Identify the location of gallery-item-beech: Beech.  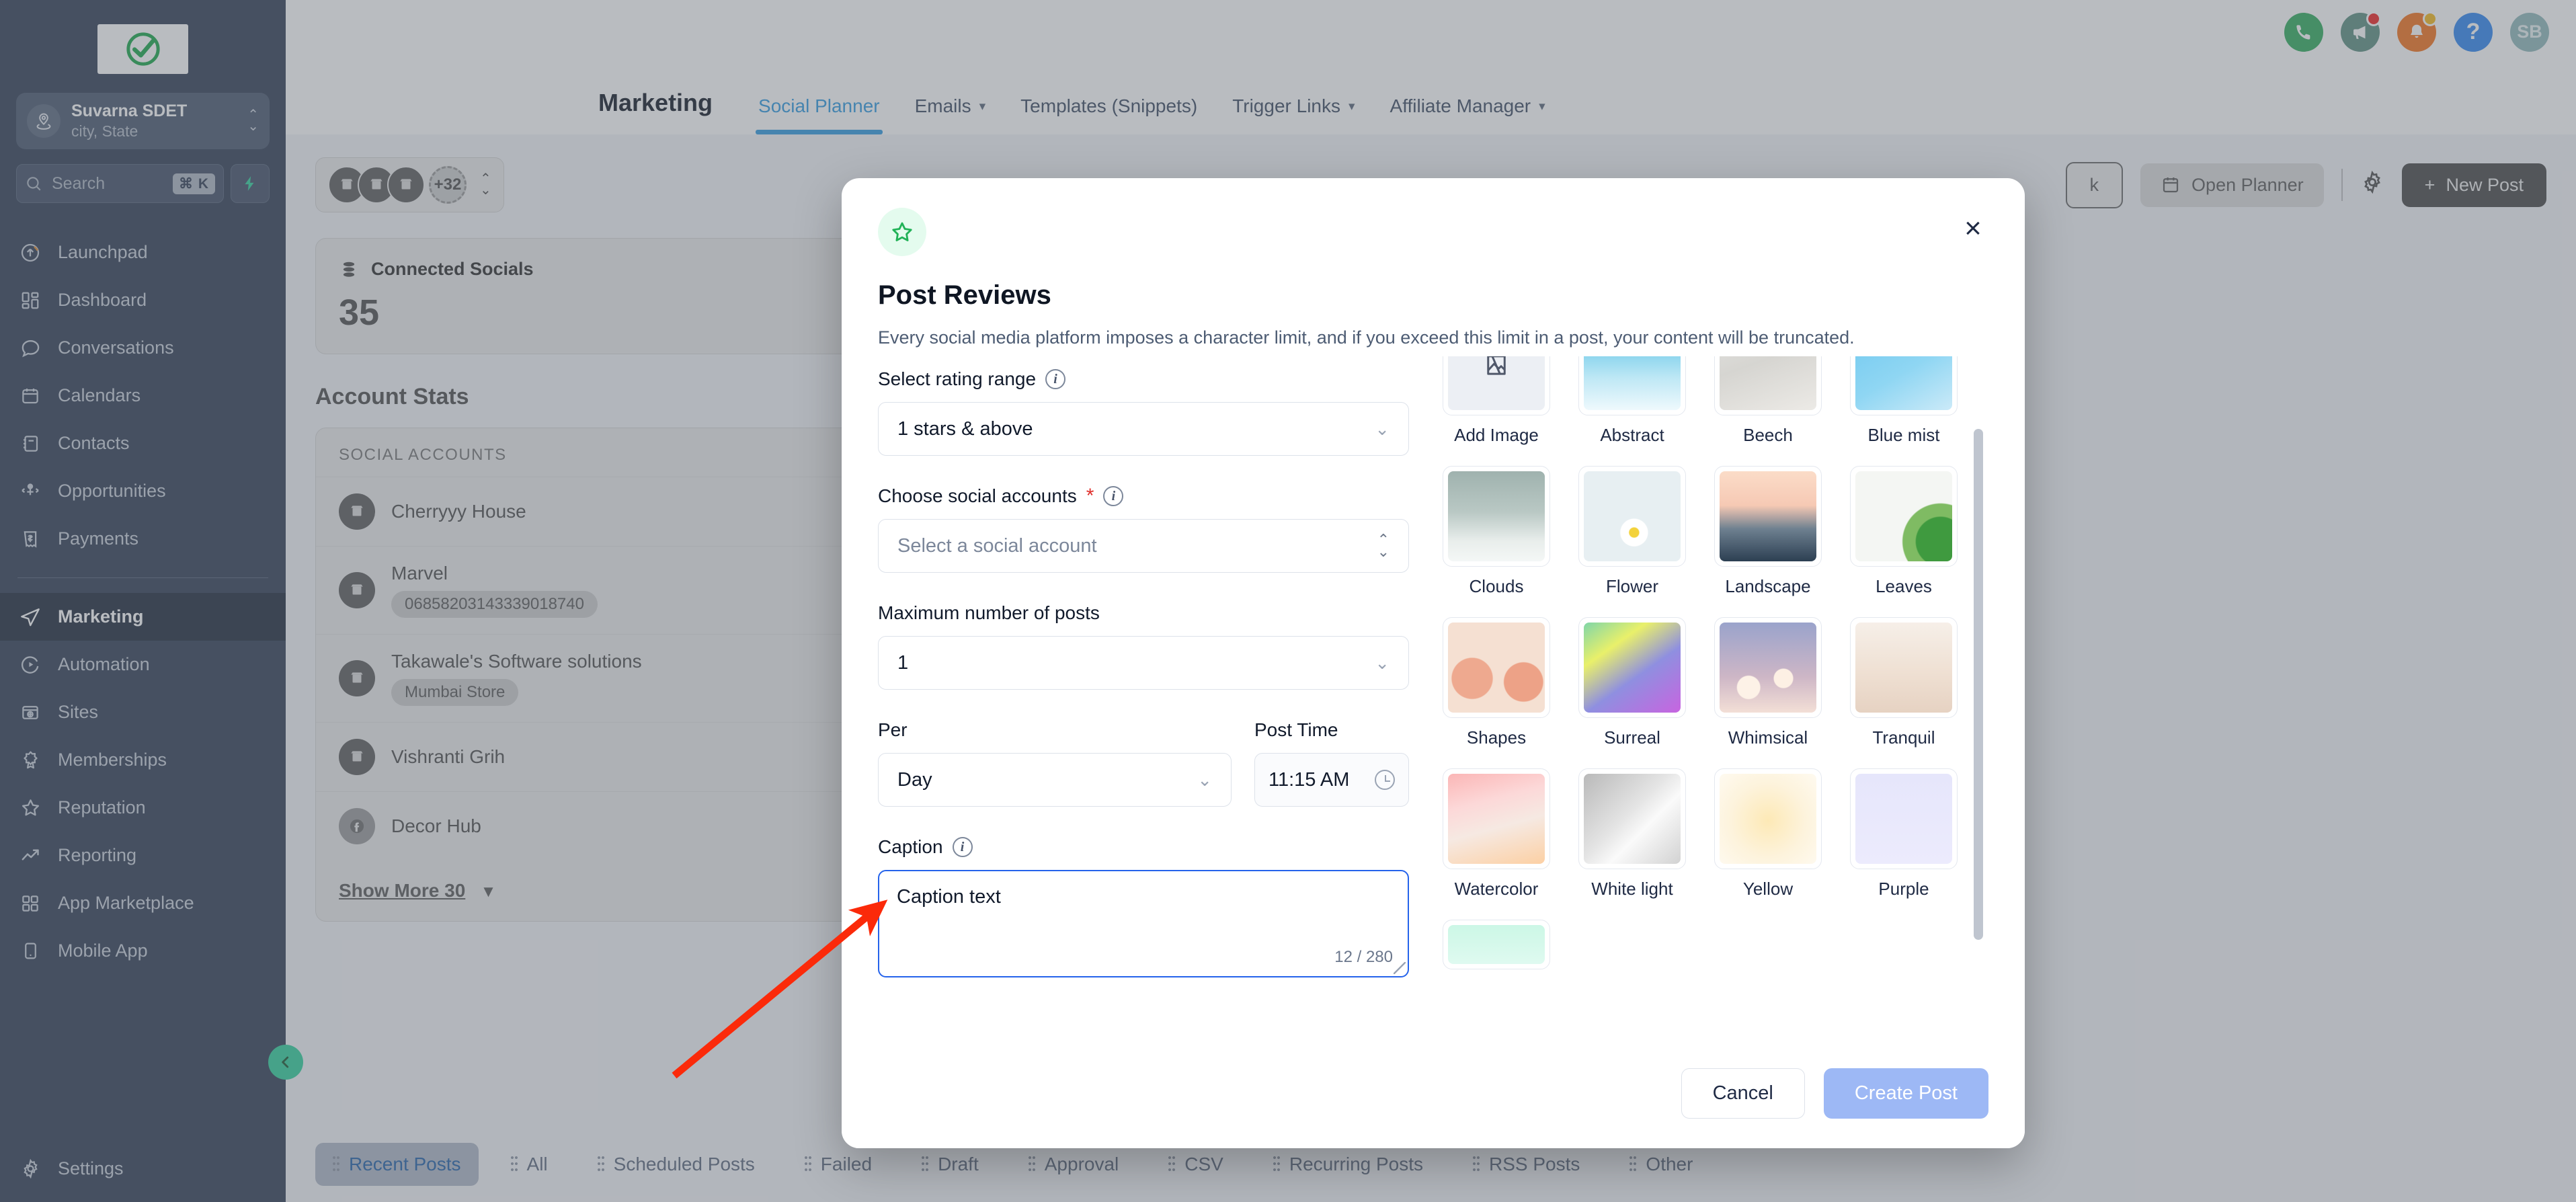
(1767, 401).